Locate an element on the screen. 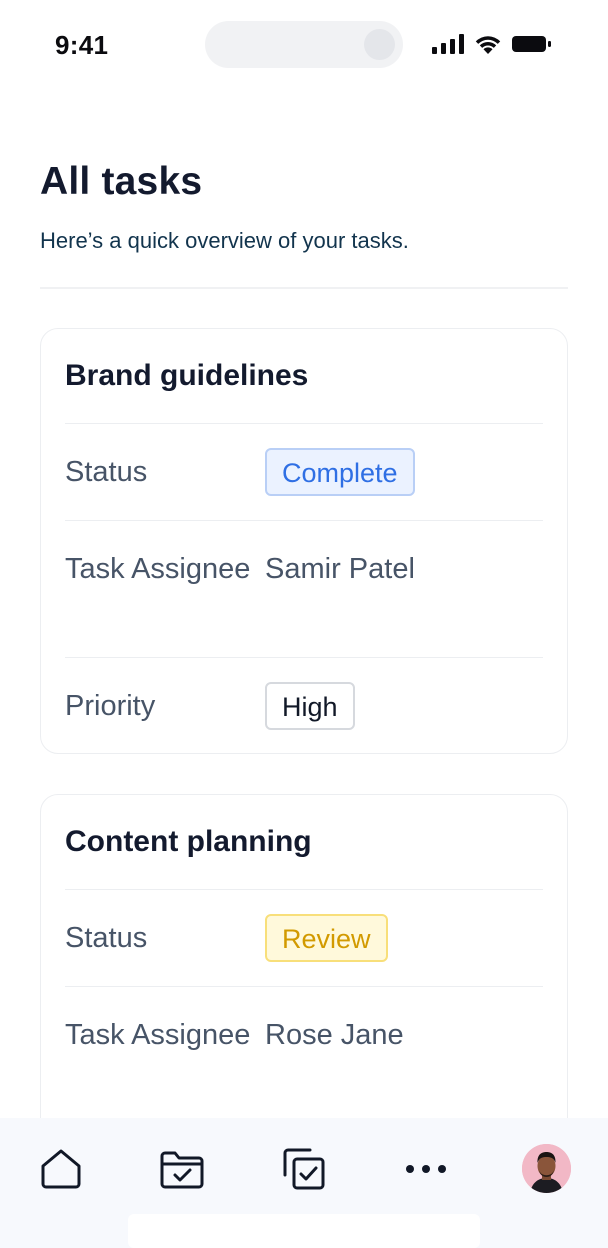 Image resolution: width=608 pixels, height=1248 pixels. nav-tasks is located at coordinates (304, 1169).